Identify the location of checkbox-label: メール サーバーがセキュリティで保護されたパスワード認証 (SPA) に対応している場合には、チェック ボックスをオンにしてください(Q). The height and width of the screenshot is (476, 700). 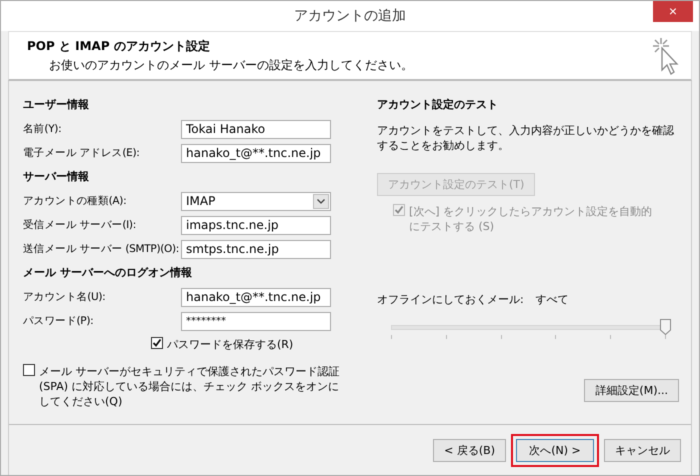
(189, 386).